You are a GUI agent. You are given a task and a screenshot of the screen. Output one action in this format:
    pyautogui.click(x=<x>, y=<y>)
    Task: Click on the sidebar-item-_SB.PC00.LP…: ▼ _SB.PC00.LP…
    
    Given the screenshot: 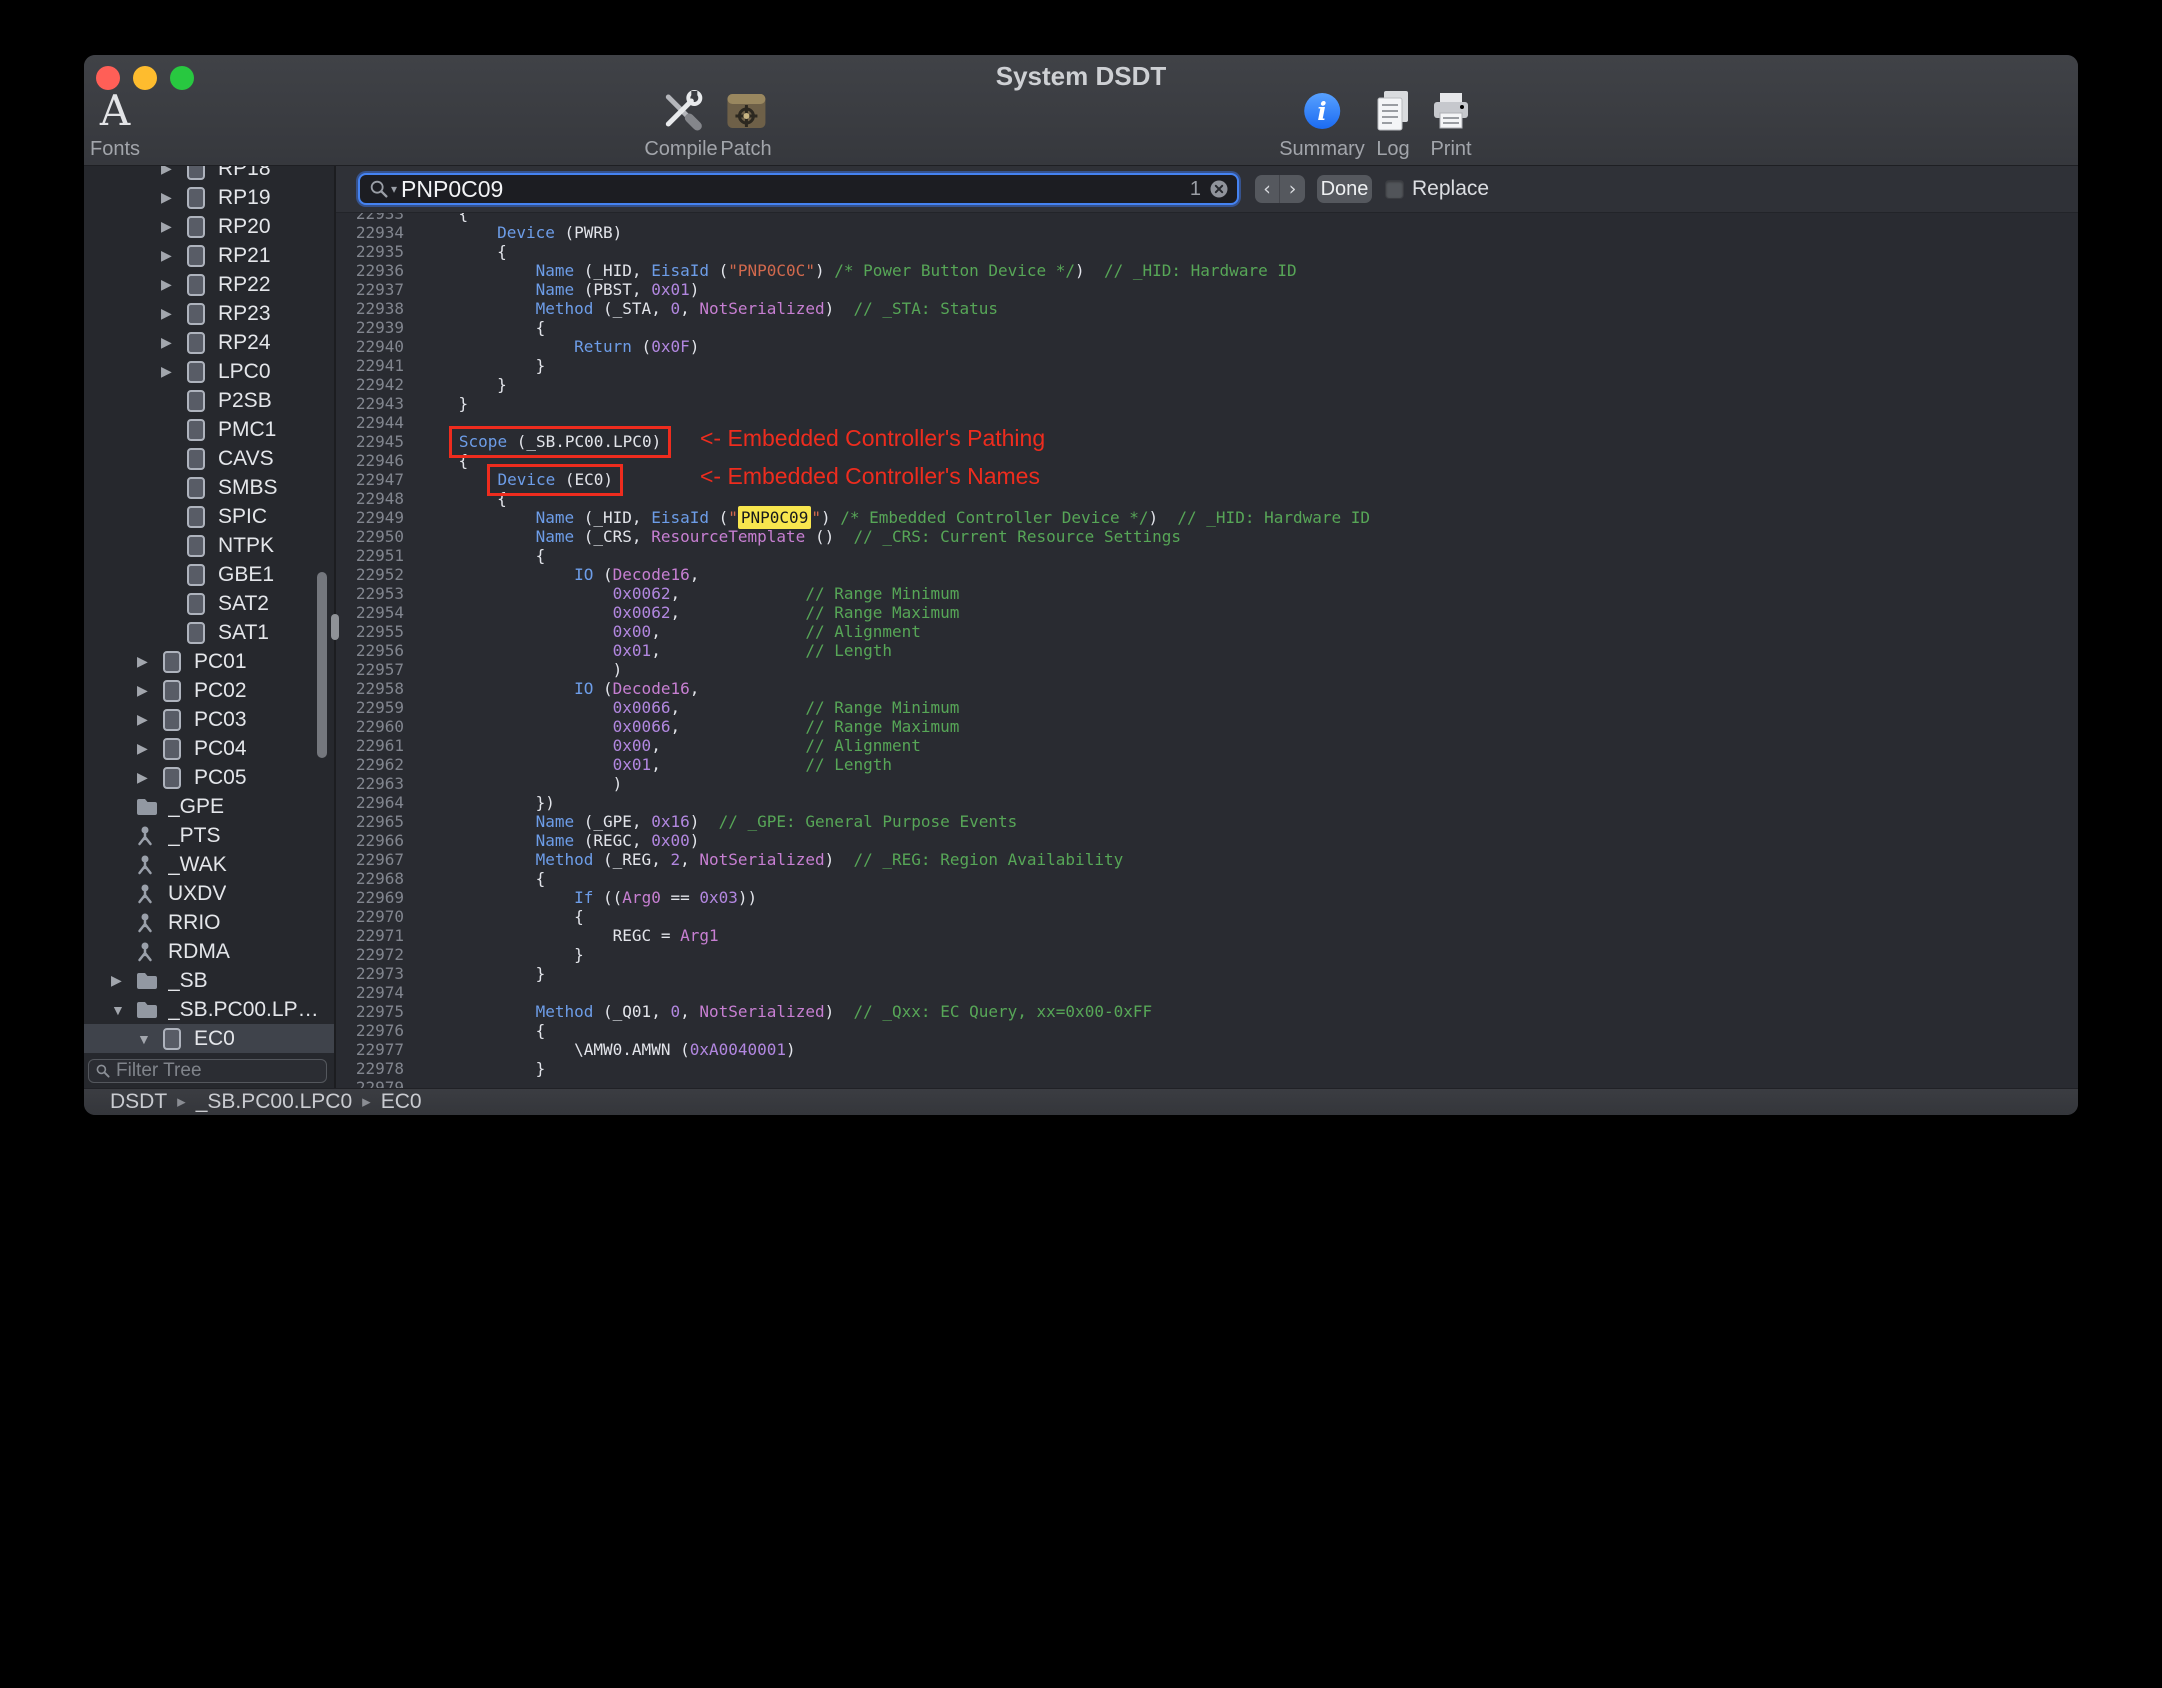 What is the action you would take?
    pyautogui.click(x=209, y=1009)
    